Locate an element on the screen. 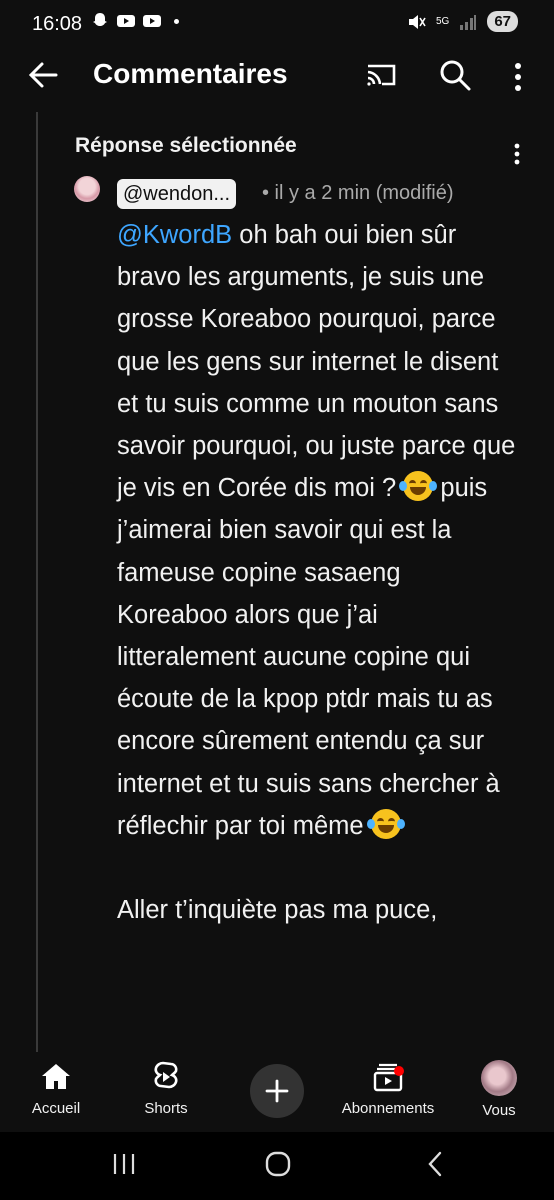  app-bar: Commentaires is located at coordinates (277, 77).